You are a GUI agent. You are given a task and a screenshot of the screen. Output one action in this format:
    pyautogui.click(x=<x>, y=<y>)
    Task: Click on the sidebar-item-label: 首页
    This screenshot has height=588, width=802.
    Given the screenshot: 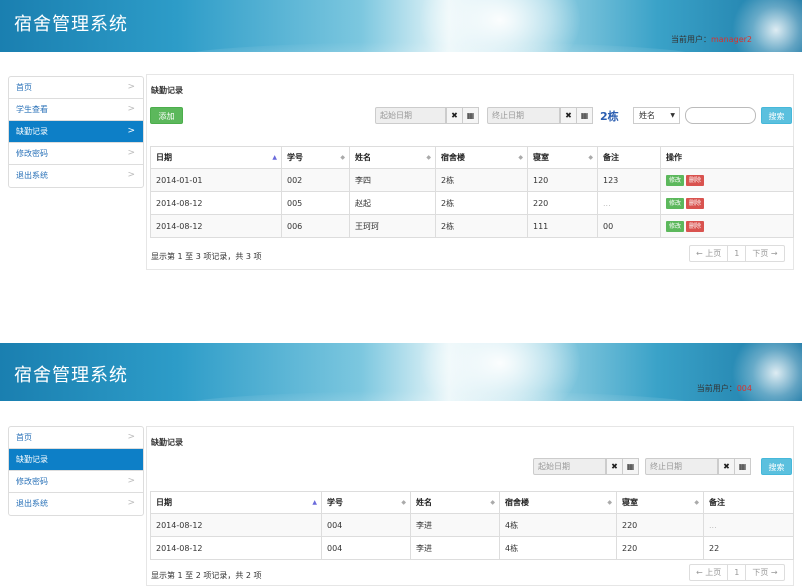 What is the action you would take?
    pyautogui.click(x=24, y=87)
    